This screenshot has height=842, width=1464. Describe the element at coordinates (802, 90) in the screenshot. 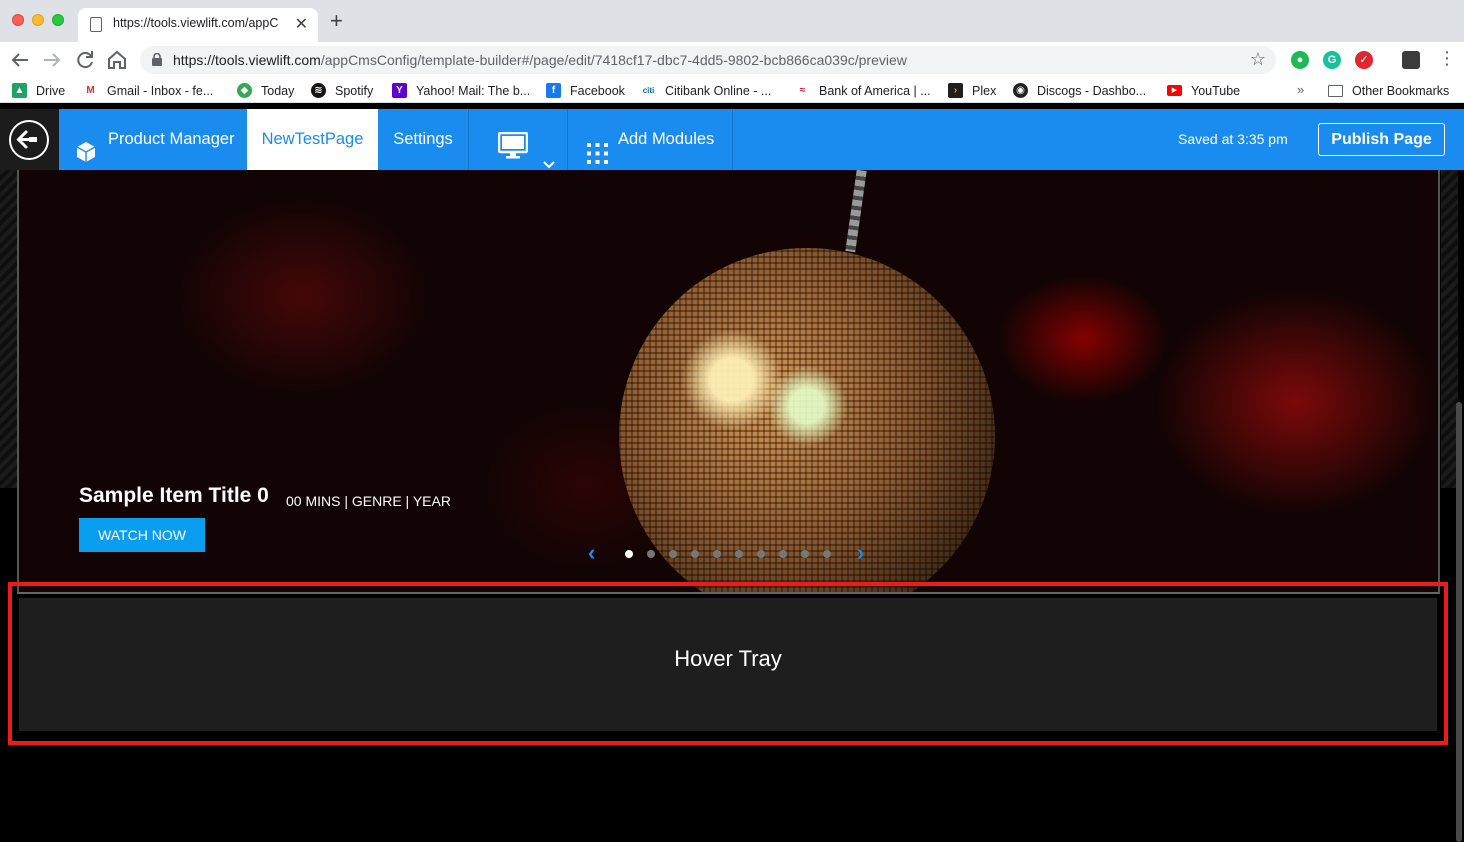

I see `bofa-icon: ≈` at that location.